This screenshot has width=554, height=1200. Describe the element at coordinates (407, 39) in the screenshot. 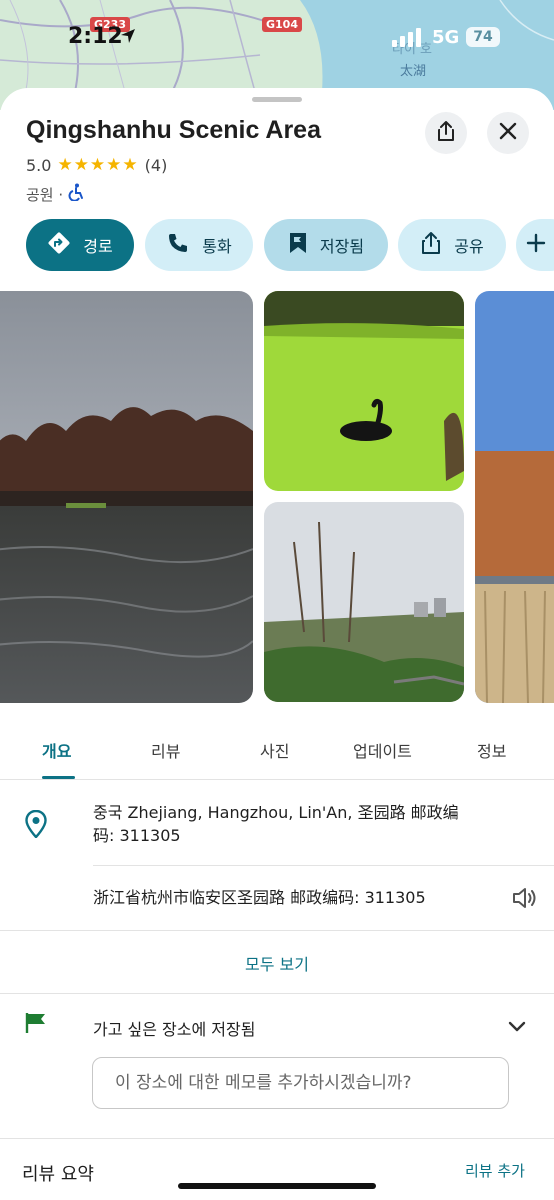

I see `signal-icon` at that location.